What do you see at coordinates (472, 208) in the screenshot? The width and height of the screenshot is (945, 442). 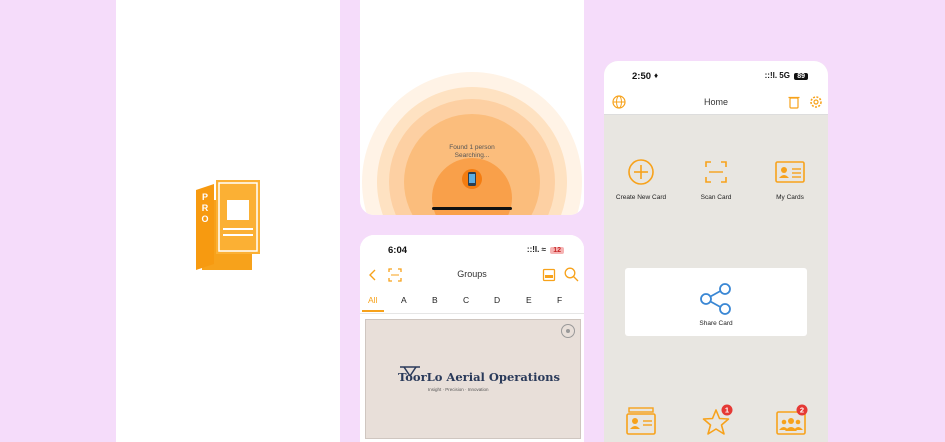 I see `home-indicator` at bounding box center [472, 208].